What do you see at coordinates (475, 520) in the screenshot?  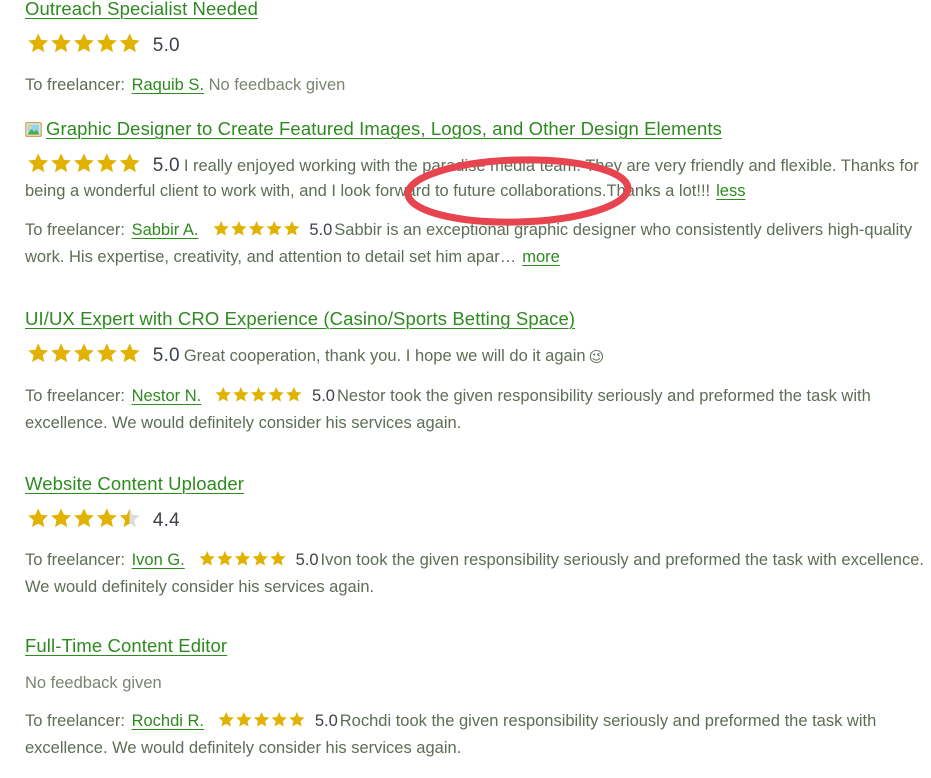 I see `job-rating-line: 4.4` at bounding box center [475, 520].